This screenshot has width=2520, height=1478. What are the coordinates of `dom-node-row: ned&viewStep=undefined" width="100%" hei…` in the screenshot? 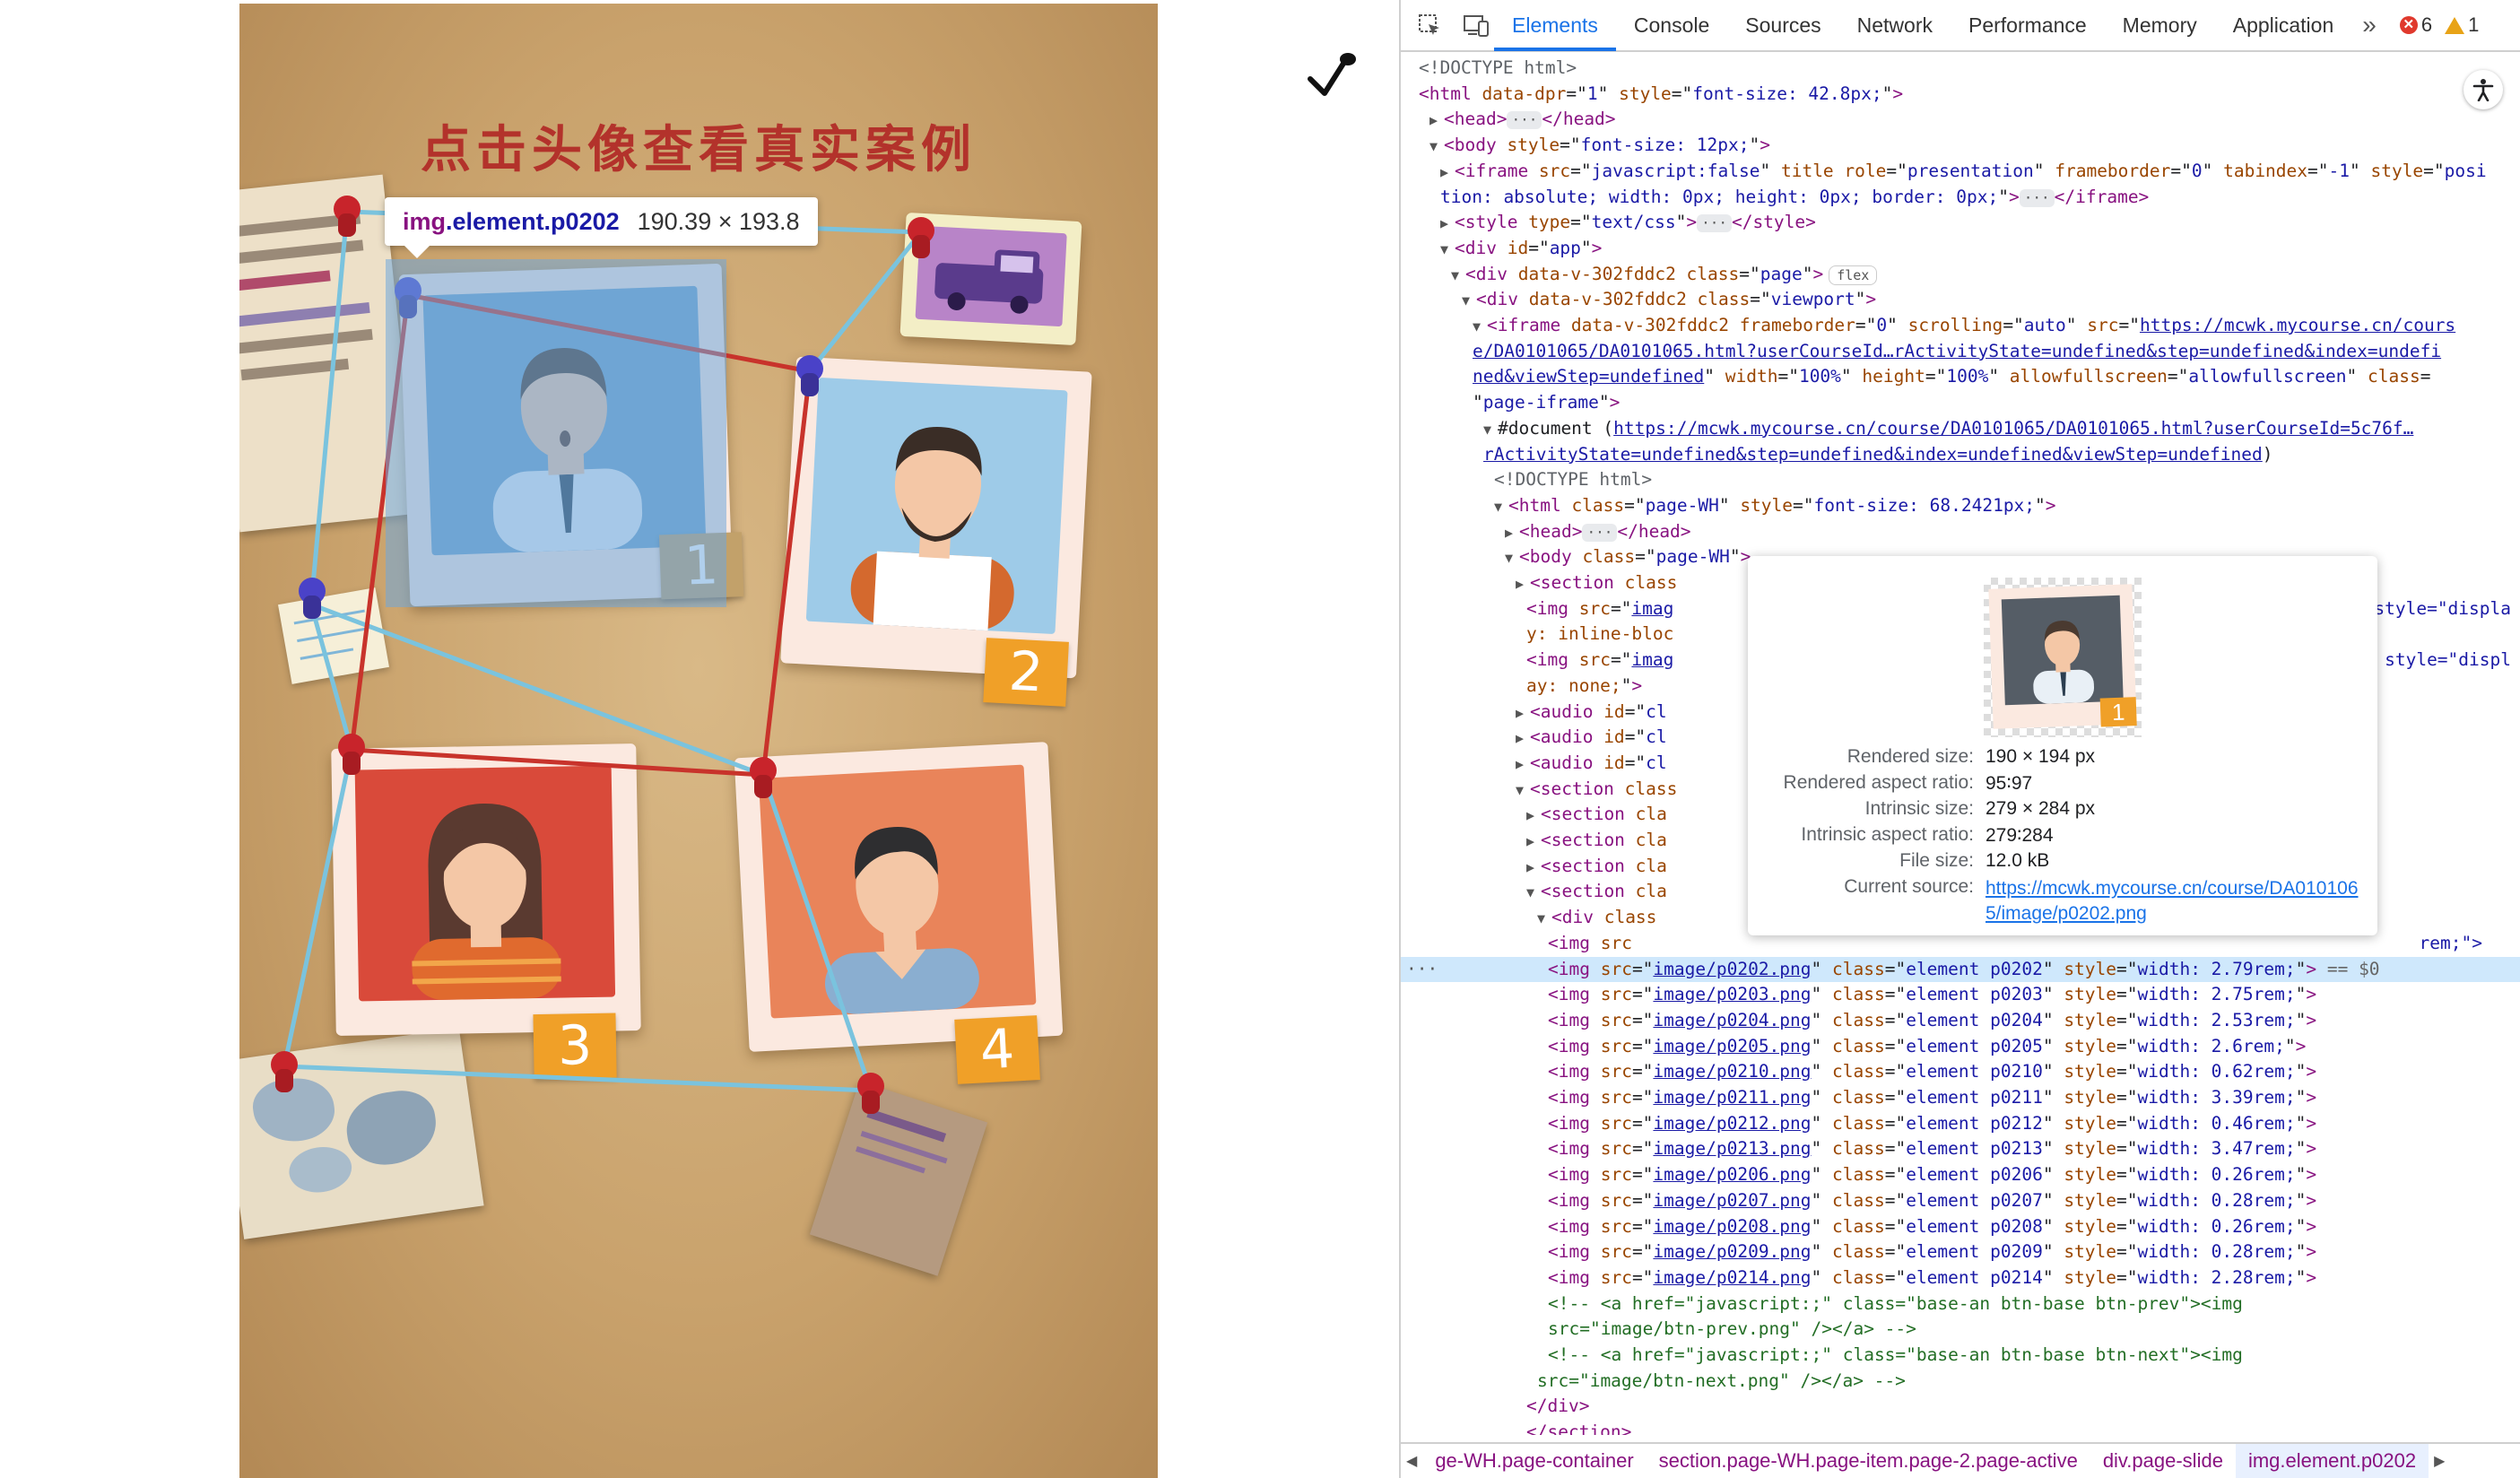 It's located at (1961, 377).